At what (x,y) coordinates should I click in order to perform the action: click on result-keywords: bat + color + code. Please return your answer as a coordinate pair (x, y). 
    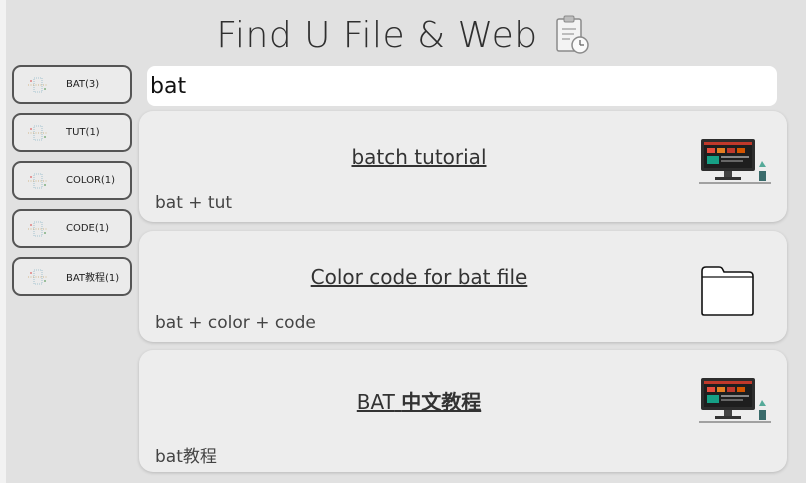
    Looking at the image, I should click on (235, 323).